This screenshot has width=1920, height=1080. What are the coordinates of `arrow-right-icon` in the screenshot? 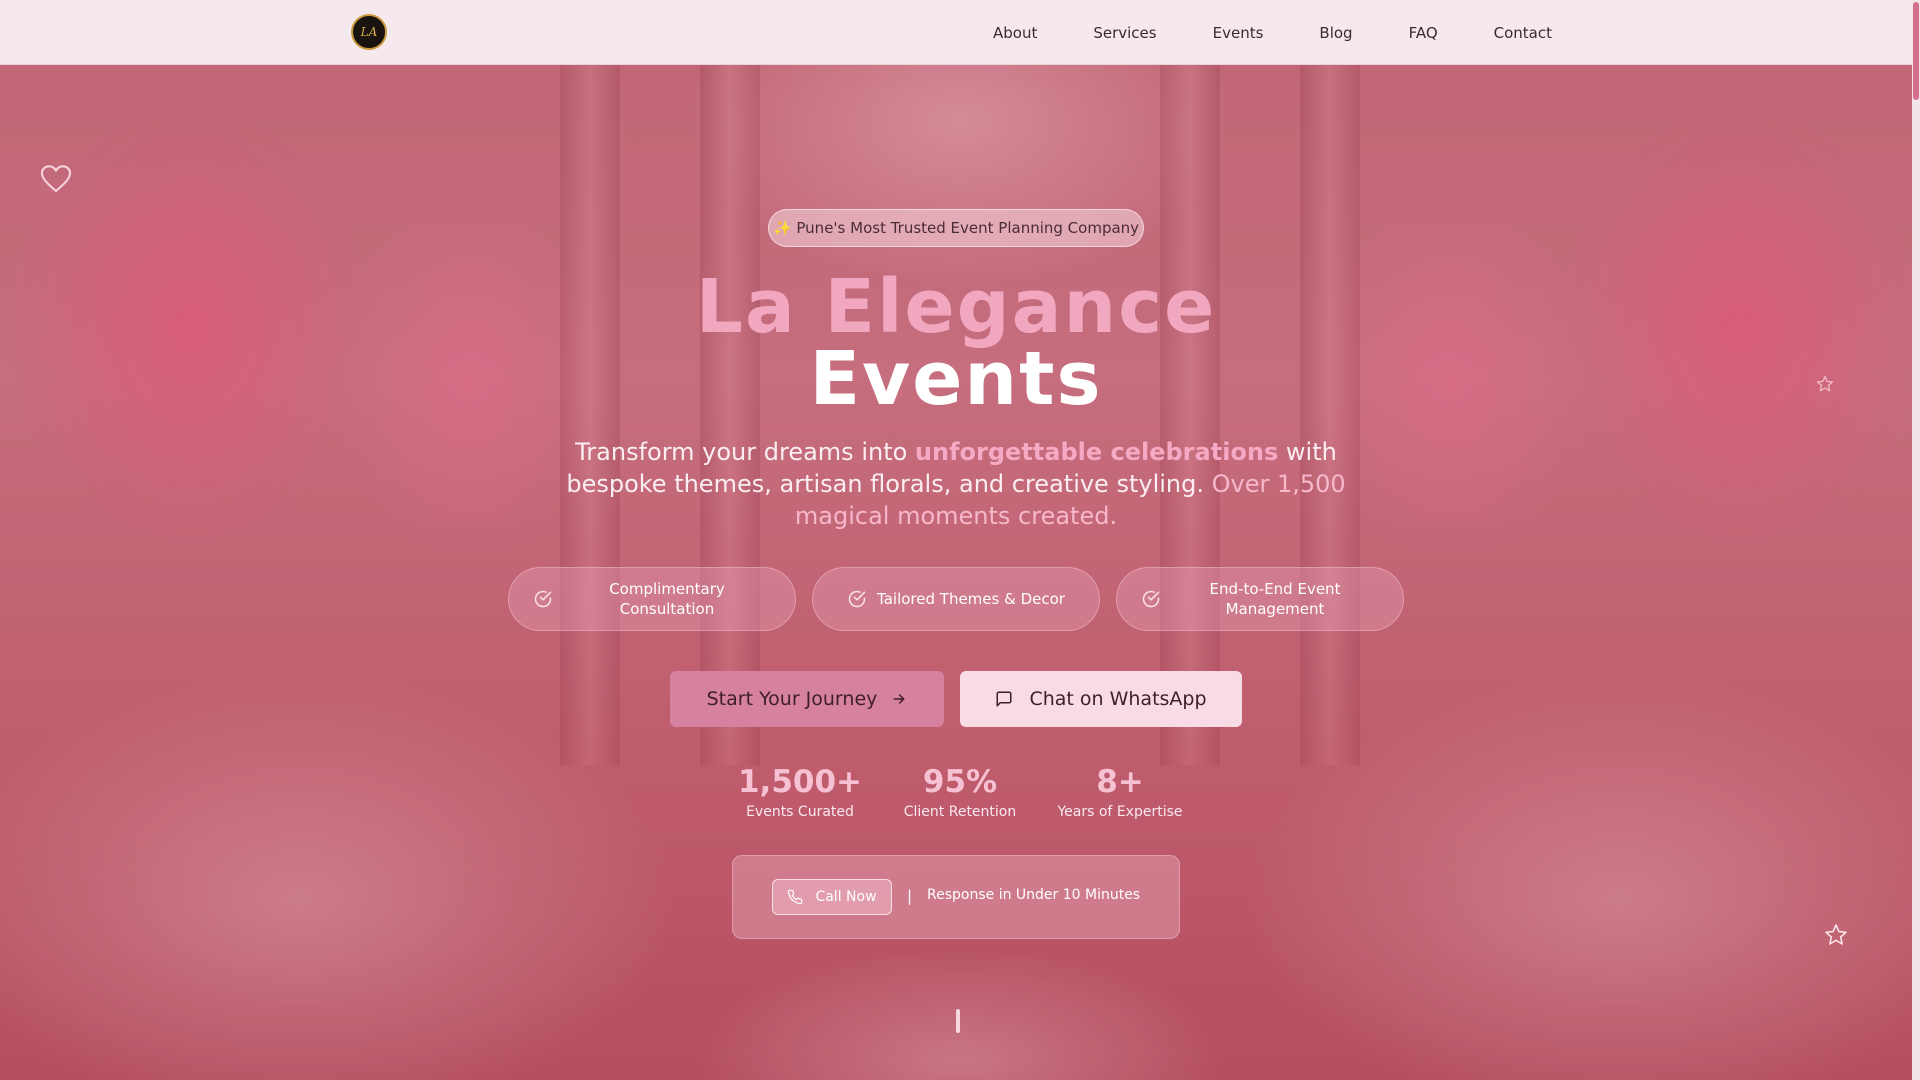 It's located at (899, 699).